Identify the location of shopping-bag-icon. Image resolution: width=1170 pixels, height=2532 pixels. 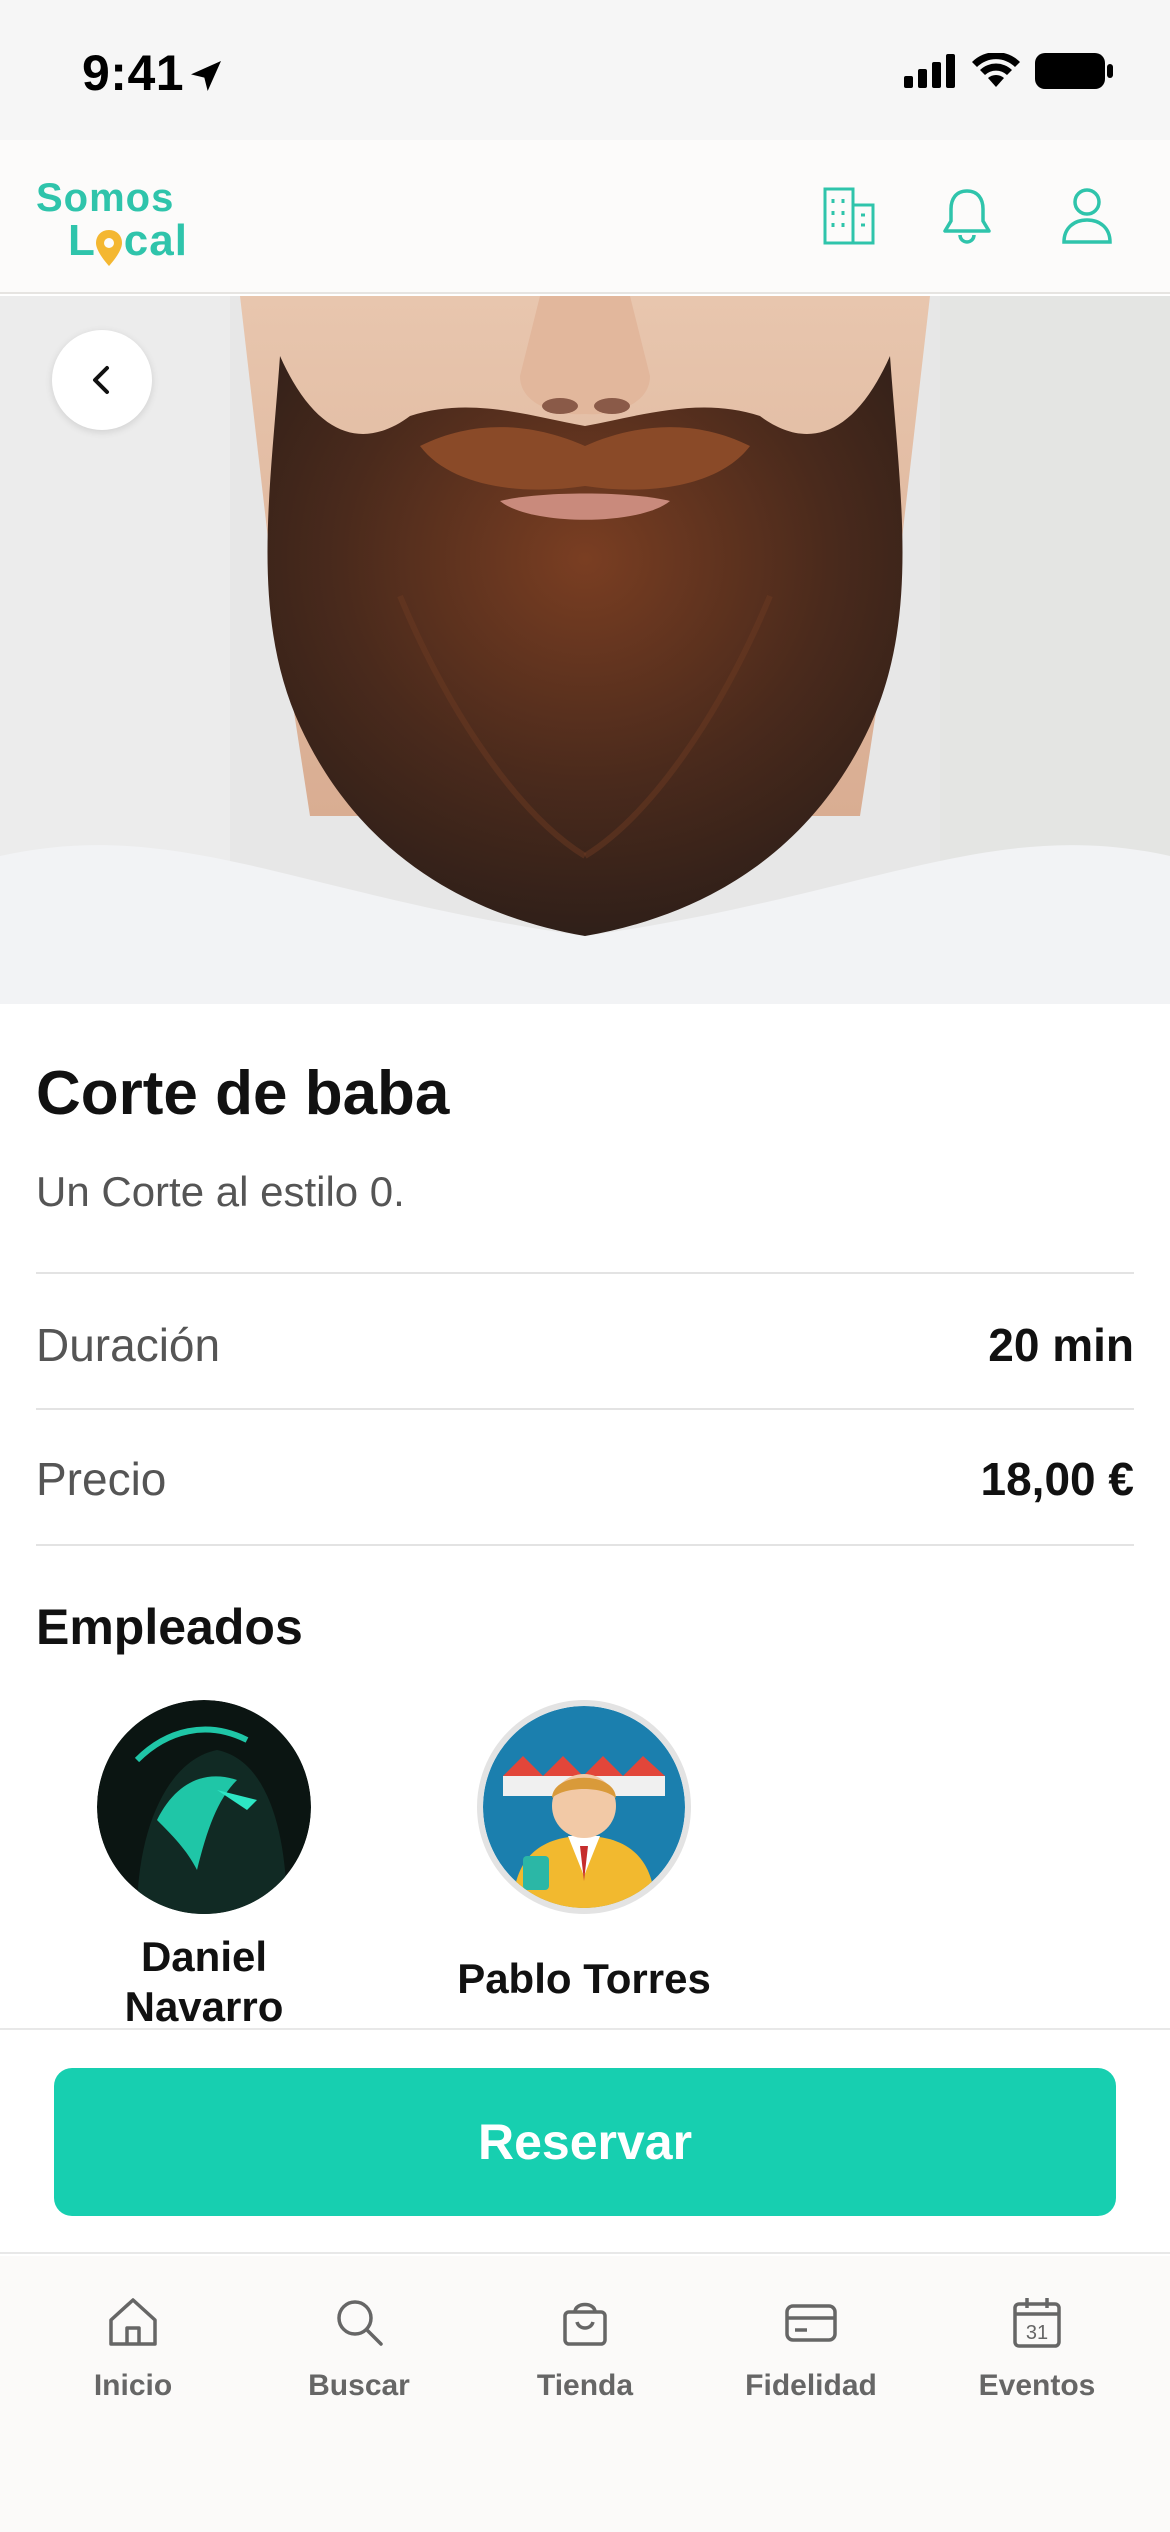
(585, 2324).